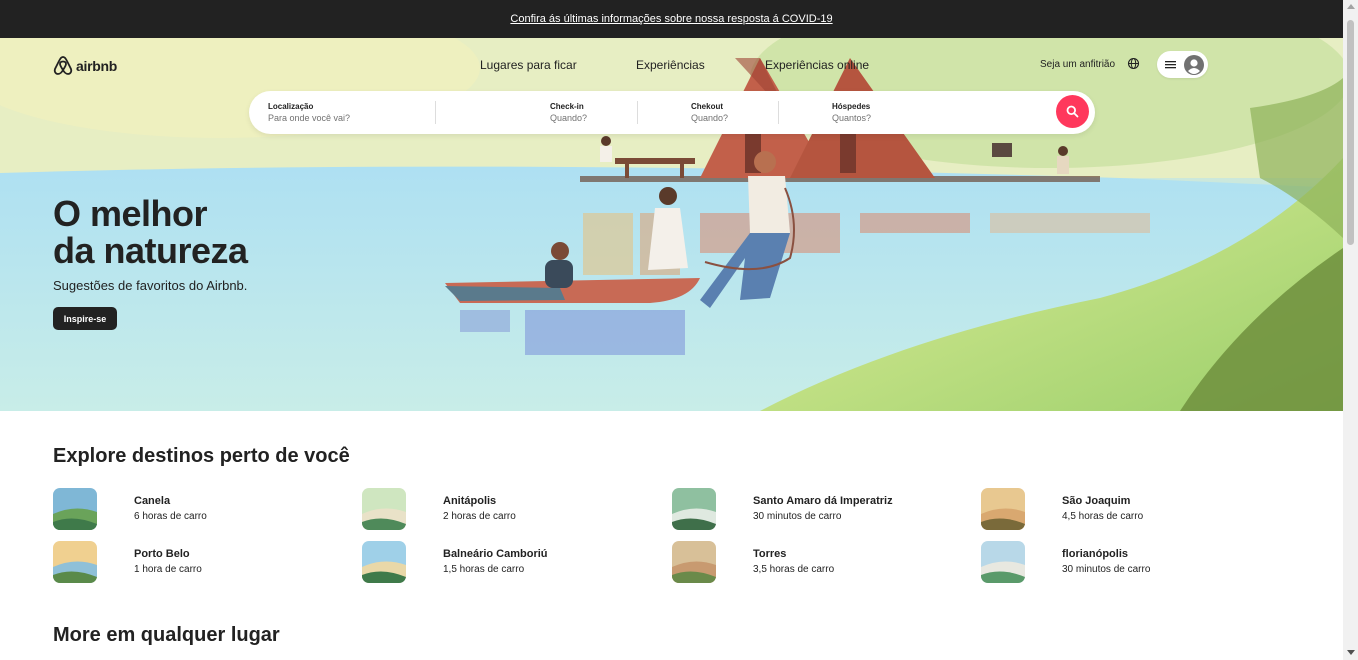 This screenshot has width=1358, height=660. Describe the element at coordinates (568, 118) in the screenshot. I see `checkin-input: Quando?` at that location.